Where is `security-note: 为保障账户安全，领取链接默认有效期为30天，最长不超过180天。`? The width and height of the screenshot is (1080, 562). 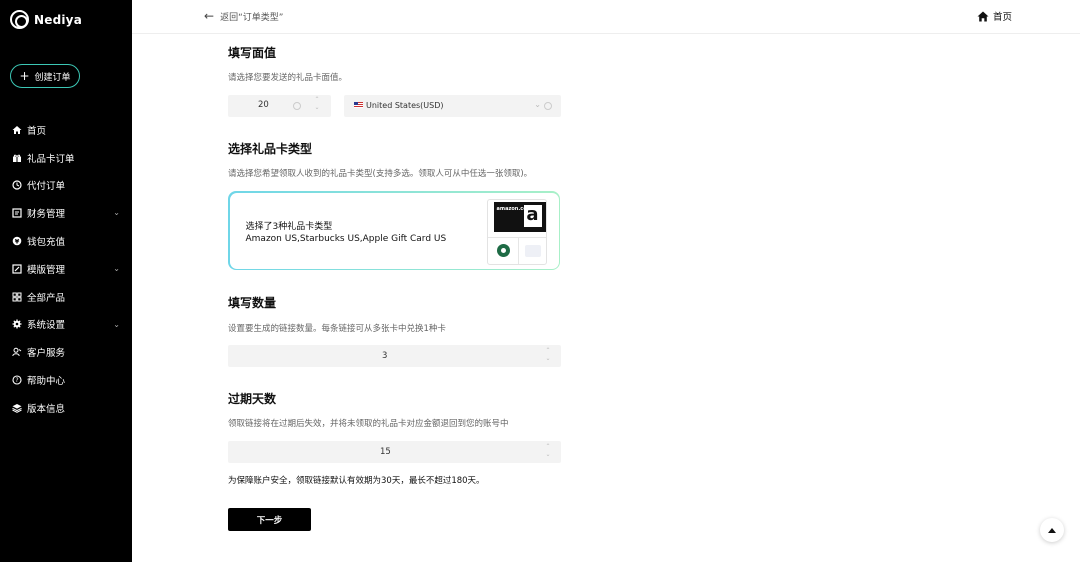 security-note: 为保障账户安全，领取链接默认有效期为30天，最长不超过180天。 is located at coordinates (356, 481).